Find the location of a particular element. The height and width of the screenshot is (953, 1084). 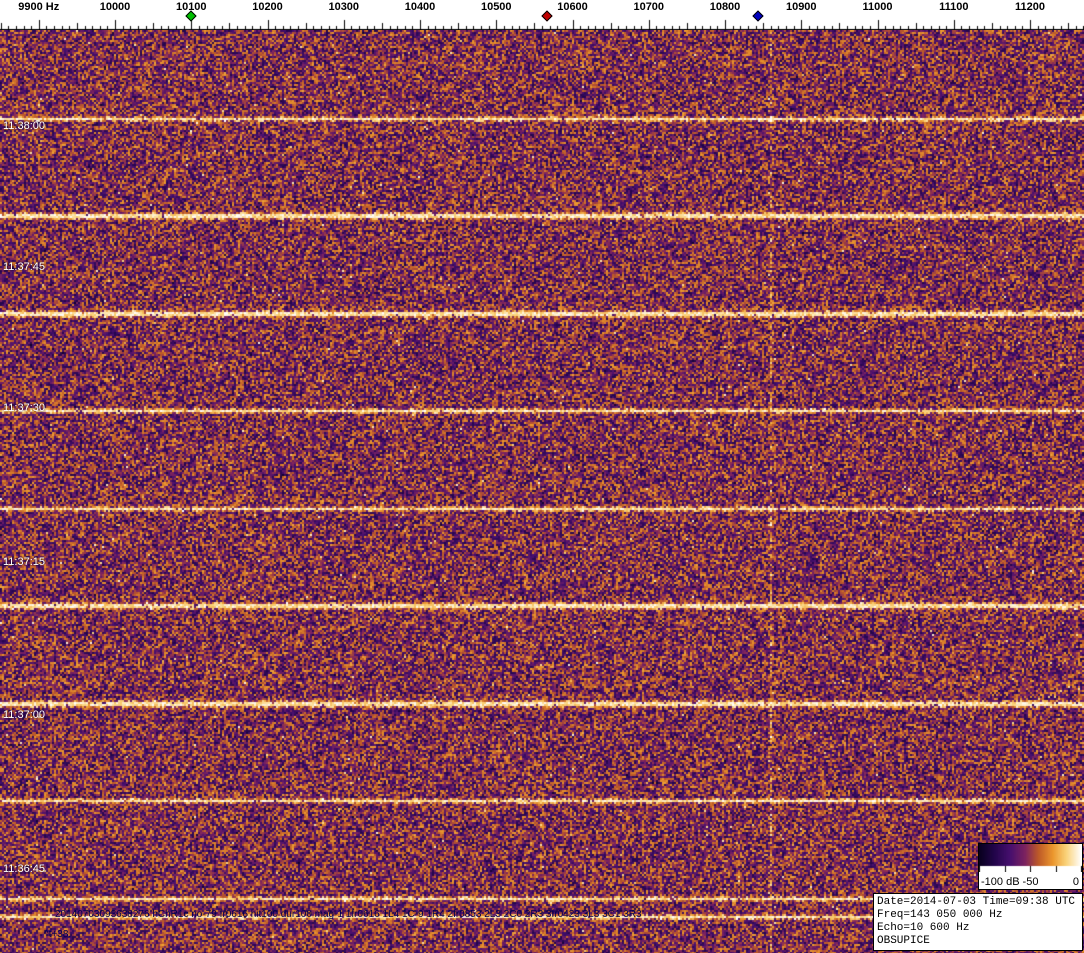

freq-tick-label: 10600 is located at coordinates (572, 7).